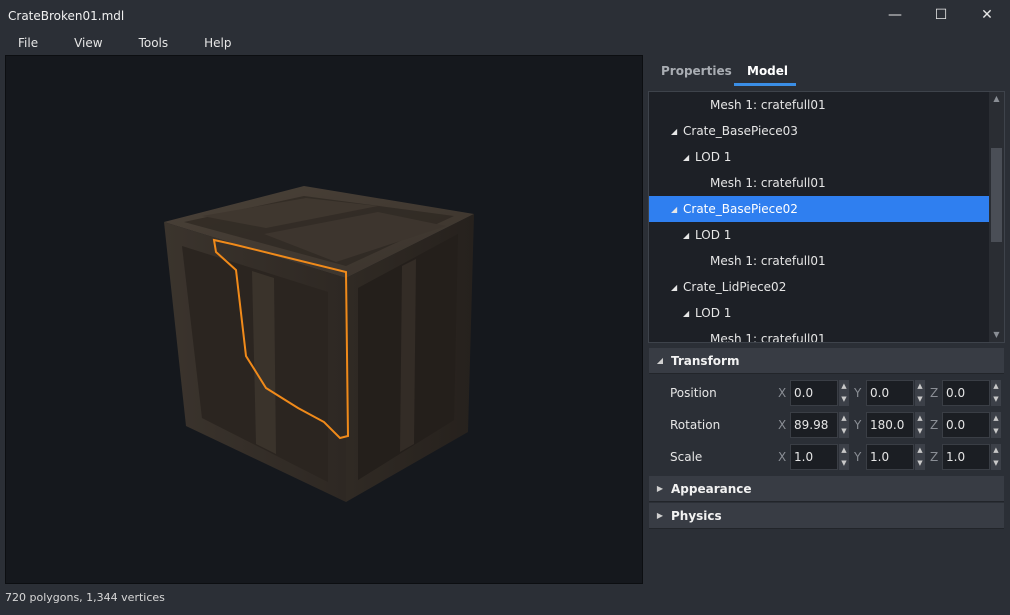 This screenshot has height=615, width=1010. What do you see at coordinates (996, 99) in the screenshot?
I see `scroll-up-icon: ▲` at bounding box center [996, 99].